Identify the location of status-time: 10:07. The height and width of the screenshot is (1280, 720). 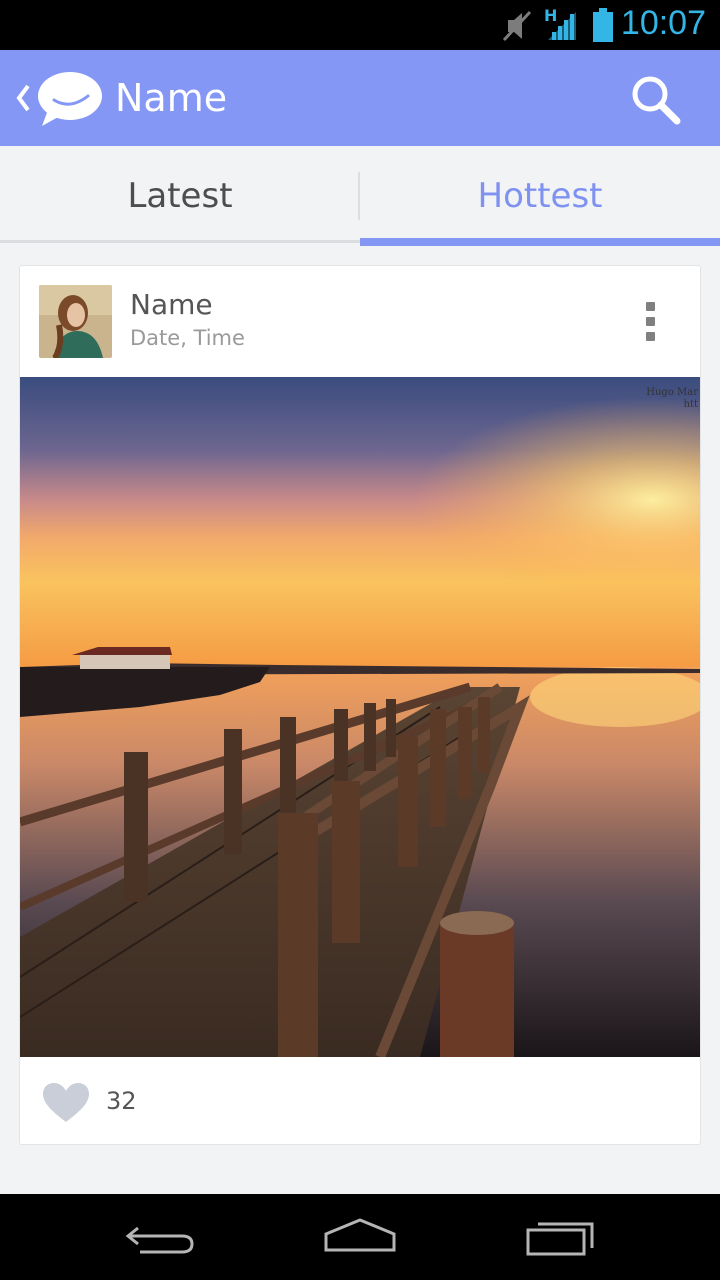
(663, 23).